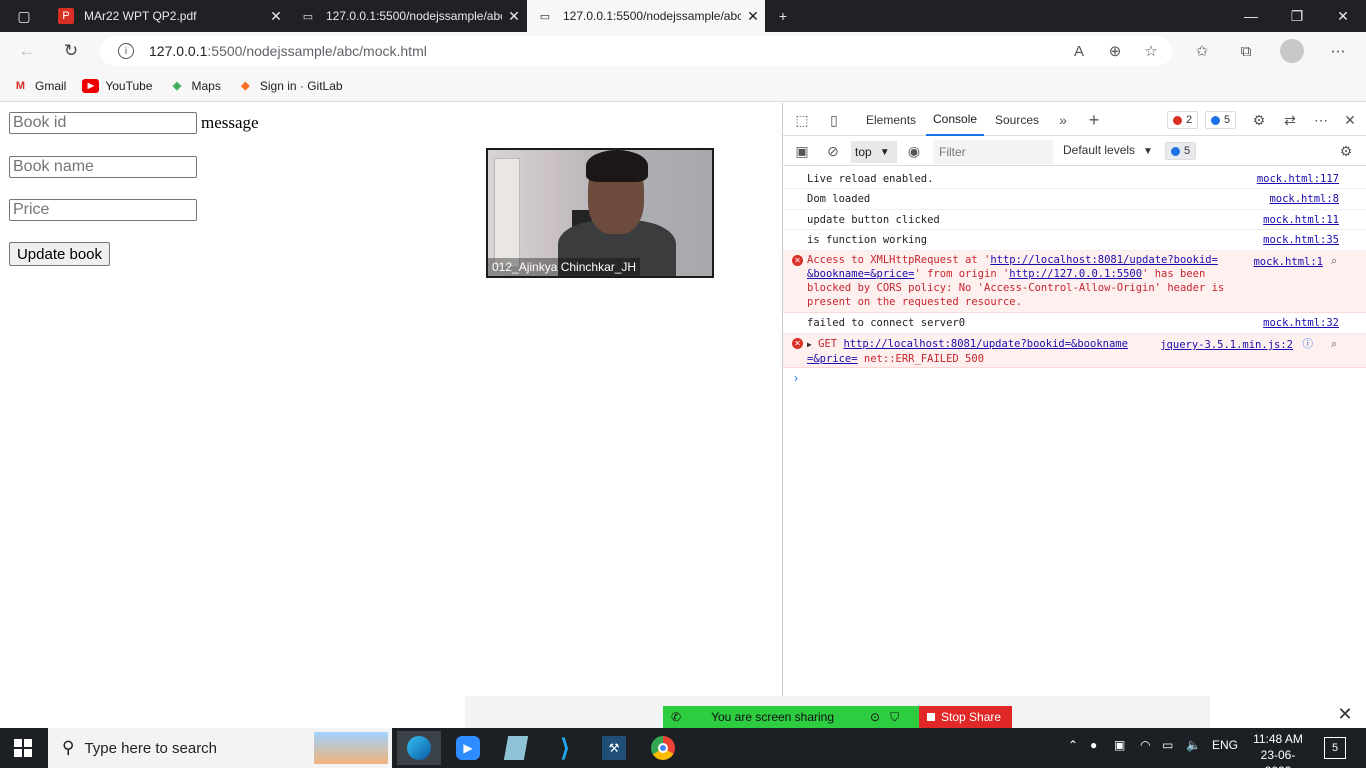 The image size is (1366, 779). I want to click on vscode-taskbar-icon: ⟩, so click(565, 748).